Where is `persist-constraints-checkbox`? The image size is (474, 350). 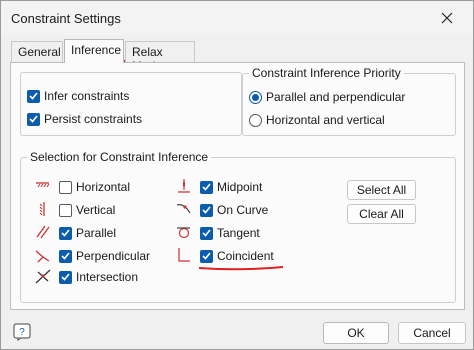 persist-constraints-checkbox is located at coordinates (33, 119).